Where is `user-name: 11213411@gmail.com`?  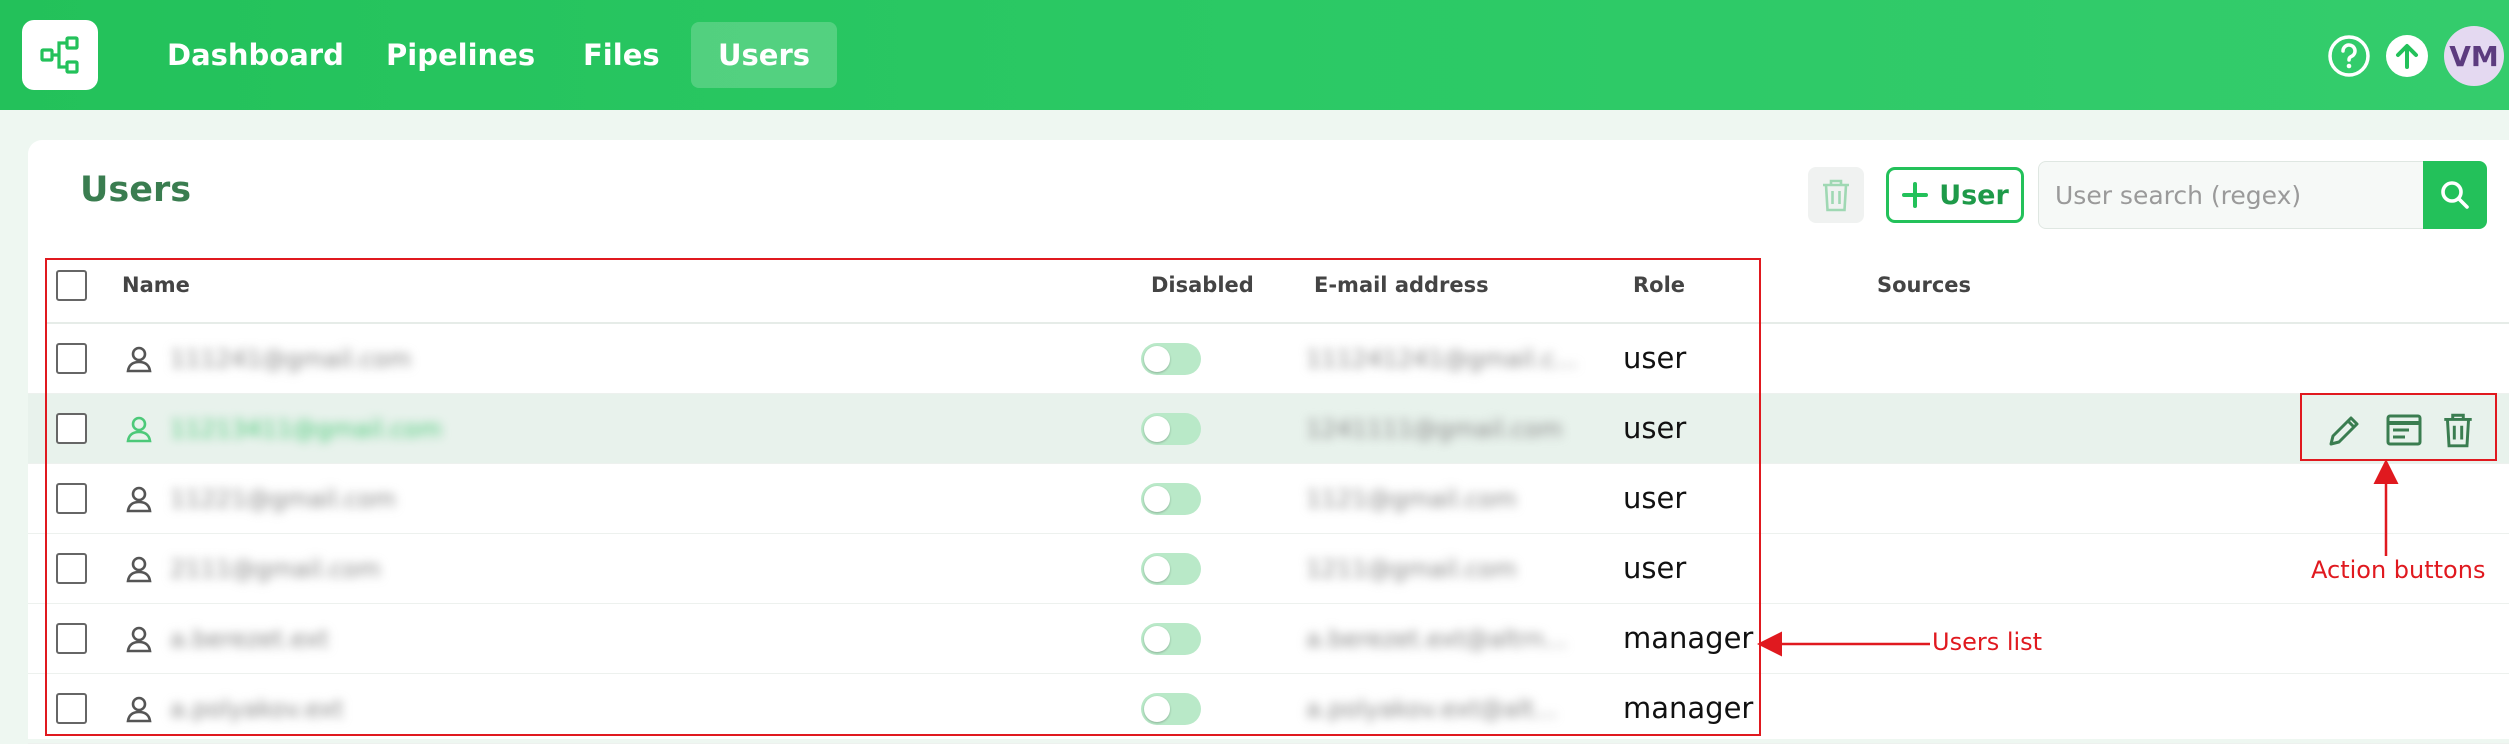 user-name: 11213411@gmail.com is located at coordinates (306, 429).